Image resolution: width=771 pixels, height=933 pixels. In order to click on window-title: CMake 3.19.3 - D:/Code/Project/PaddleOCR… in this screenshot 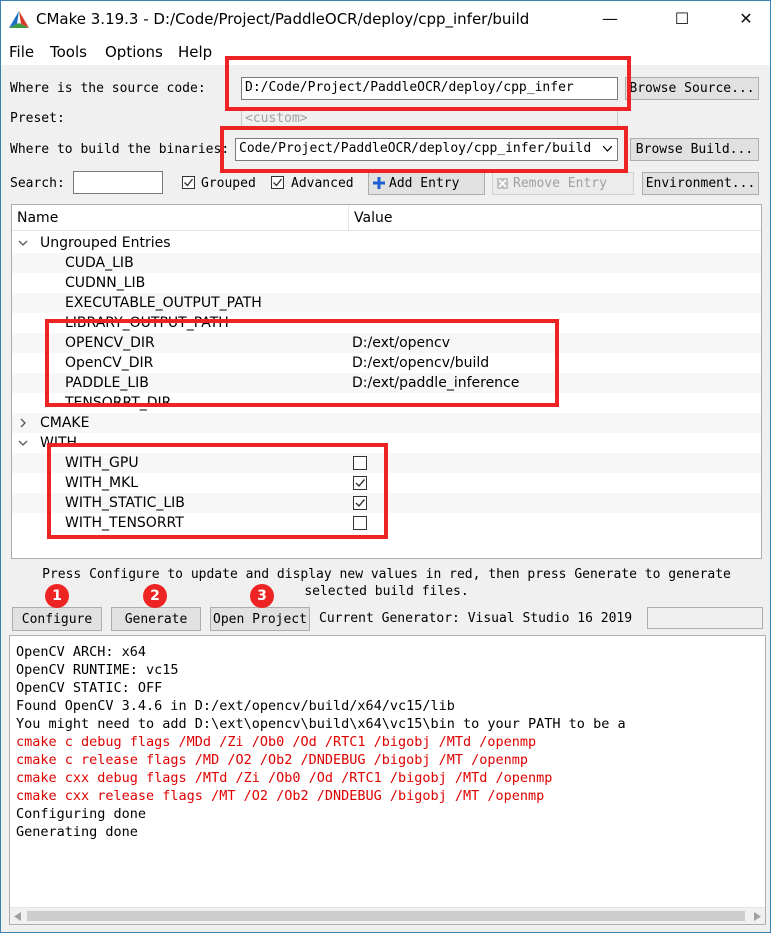, I will do `click(283, 19)`.